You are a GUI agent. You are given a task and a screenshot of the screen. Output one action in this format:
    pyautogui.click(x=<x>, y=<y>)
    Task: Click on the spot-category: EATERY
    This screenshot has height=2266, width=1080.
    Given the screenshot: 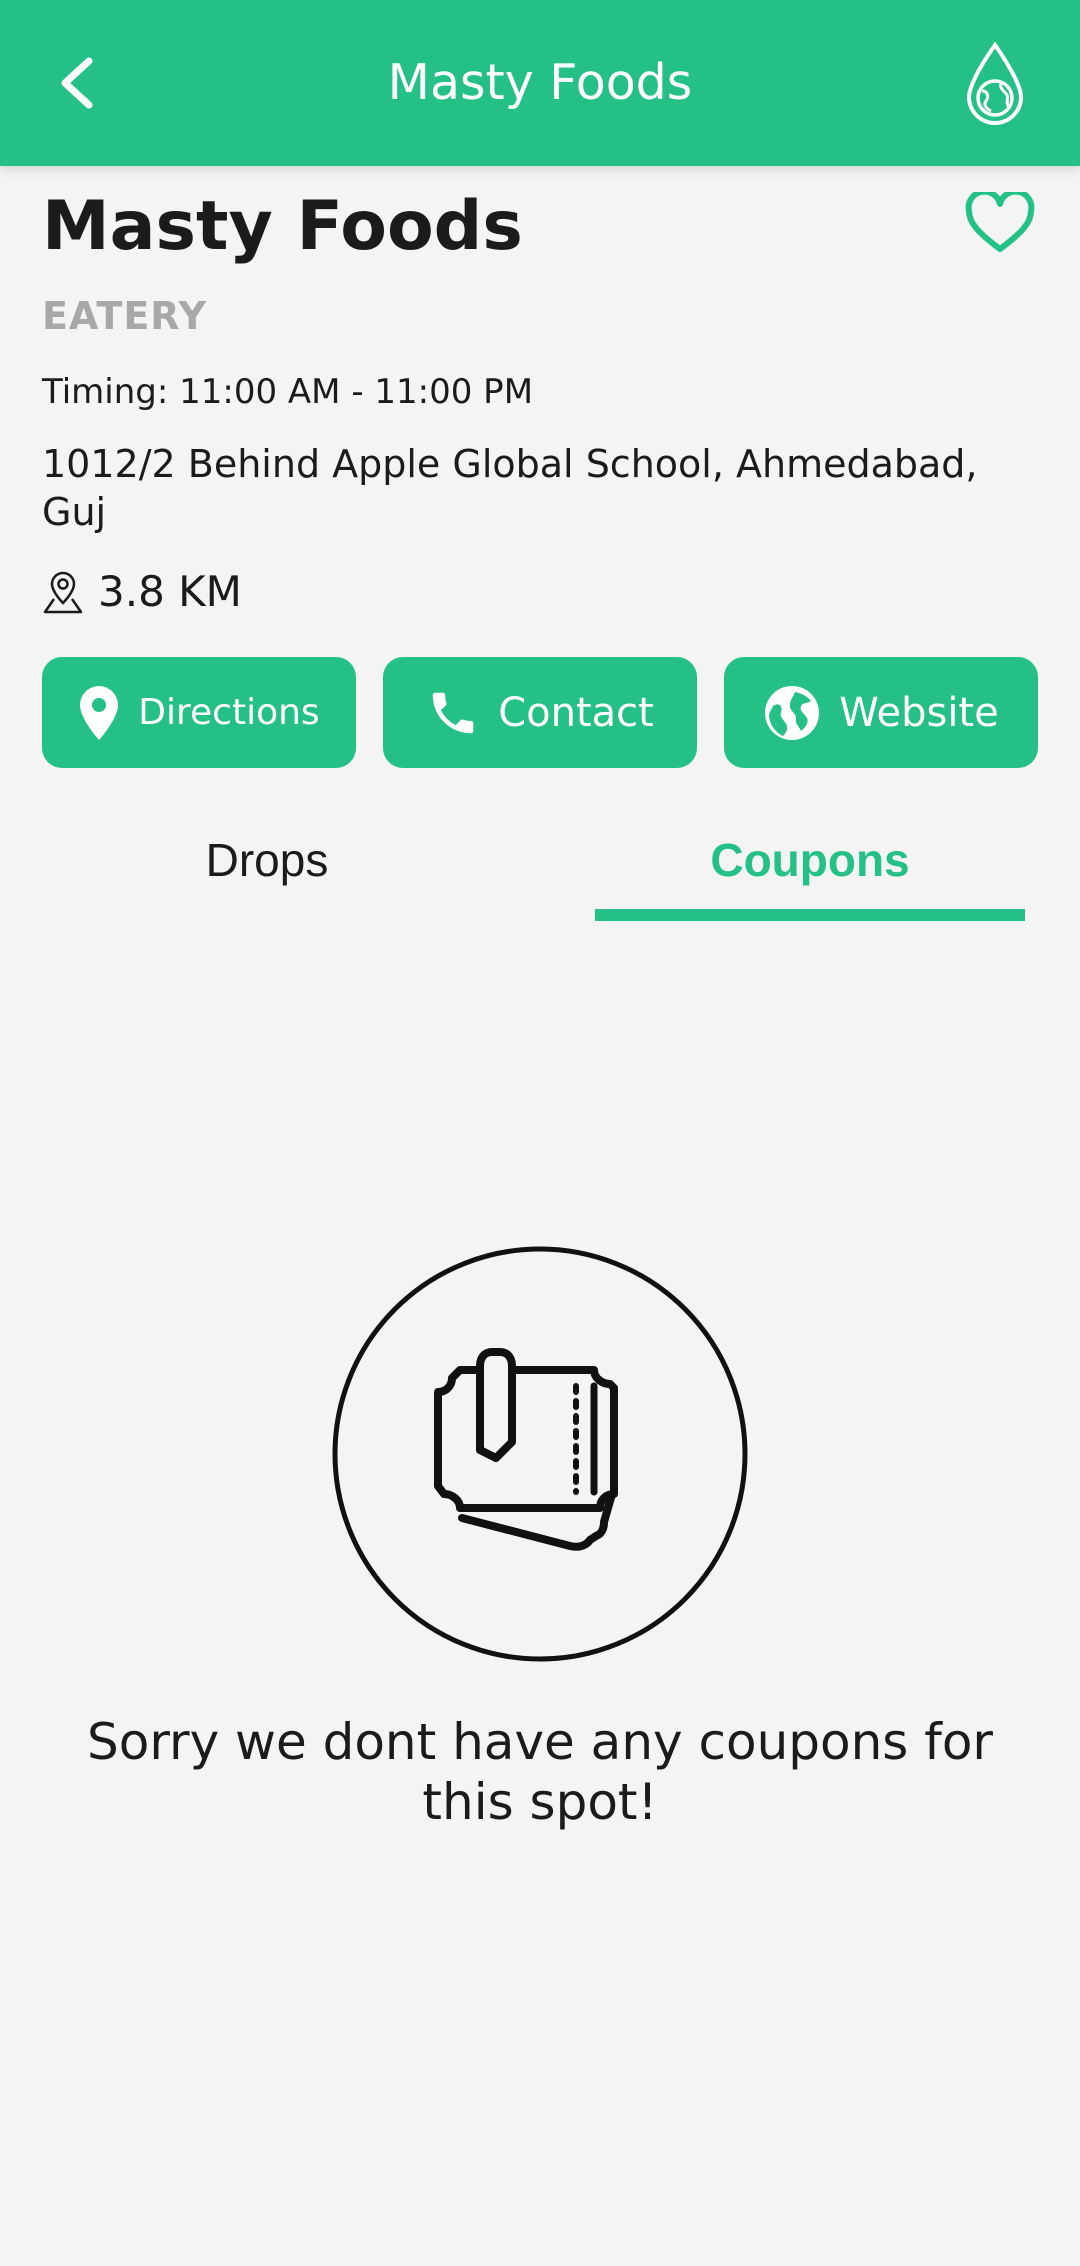 What is the action you would take?
    pyautogui.click(x=124, y=316)
    